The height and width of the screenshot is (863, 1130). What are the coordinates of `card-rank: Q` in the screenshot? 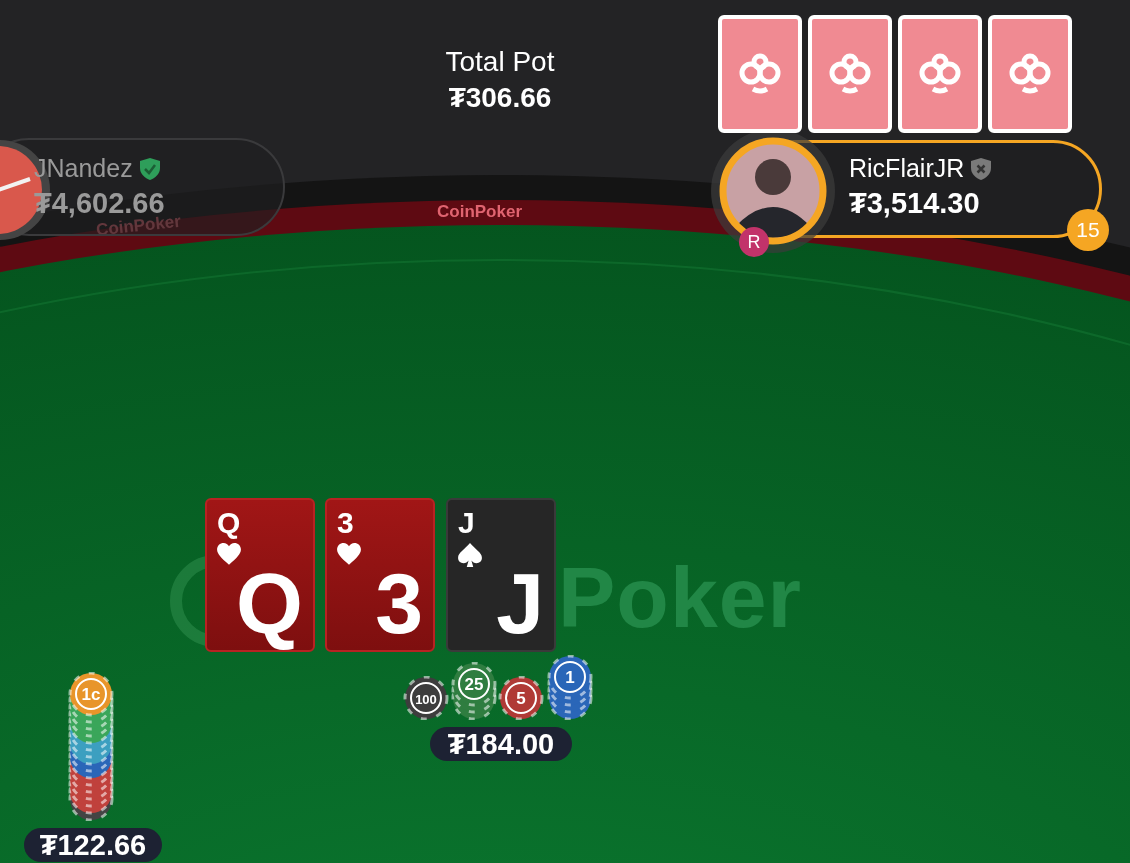 It's located at (229, 523).